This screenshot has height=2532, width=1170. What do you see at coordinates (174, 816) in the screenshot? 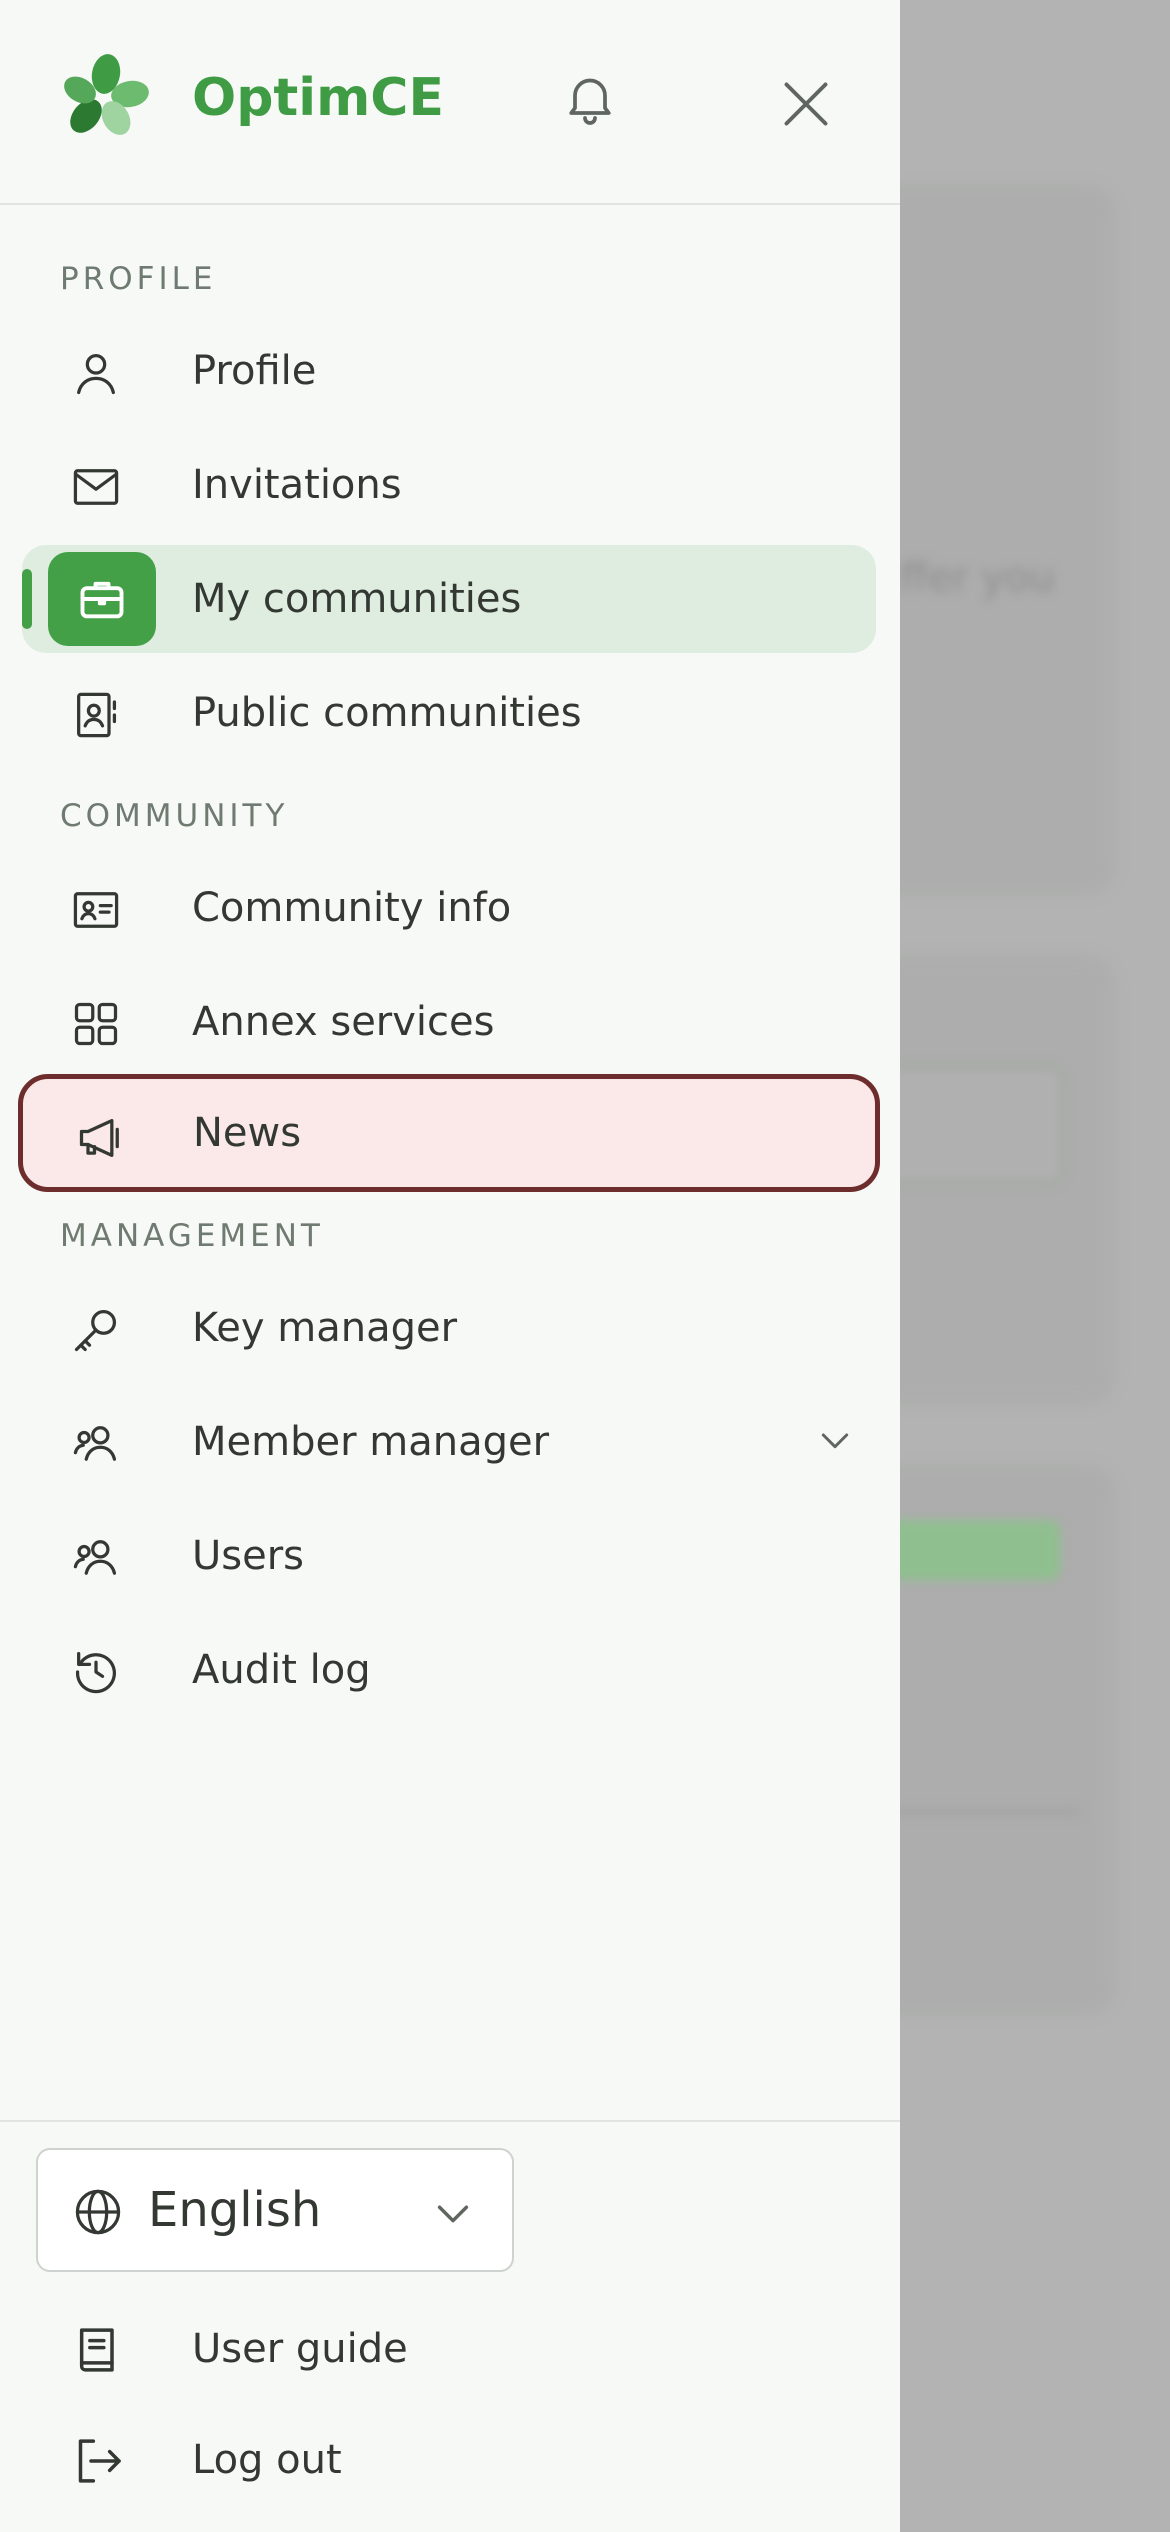
I see `section-label-community: COMMUNITY` at bounding box center [174, 816].